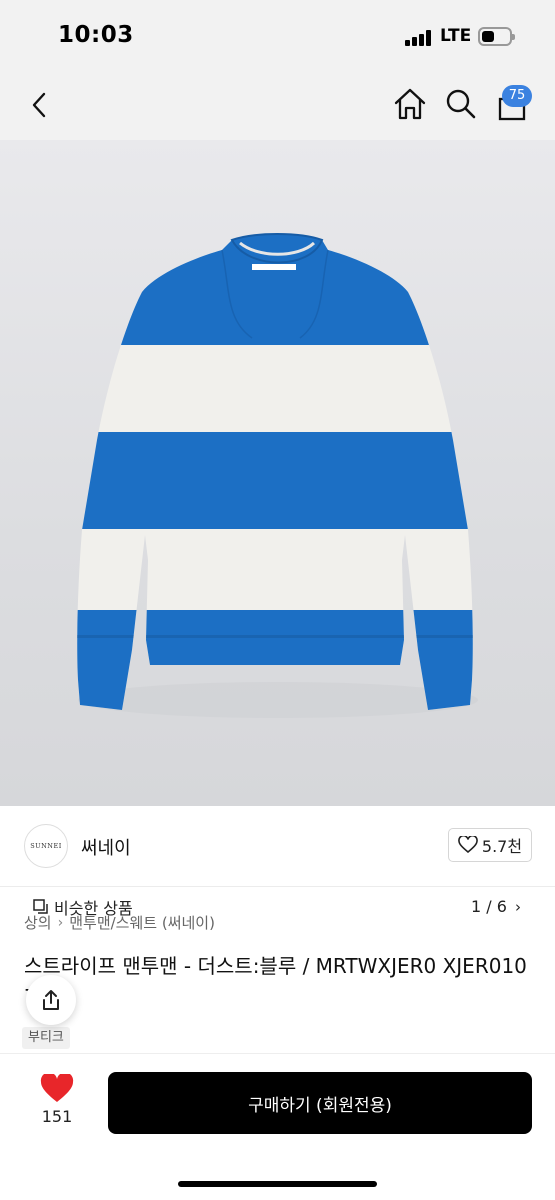 The image size is (555, 1200). I want to click on cart-count-badge: 75, so click(517, 96).